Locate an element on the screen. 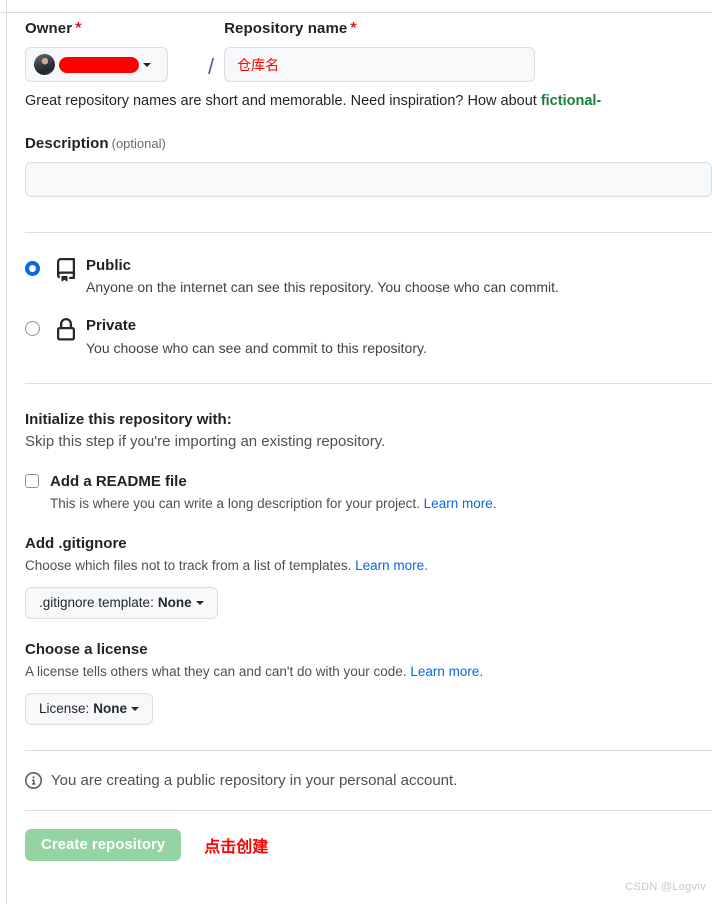 The width and height of the screenshot is (712, 904). owner-field-group: Owner * is located at coordinates (112, 51).